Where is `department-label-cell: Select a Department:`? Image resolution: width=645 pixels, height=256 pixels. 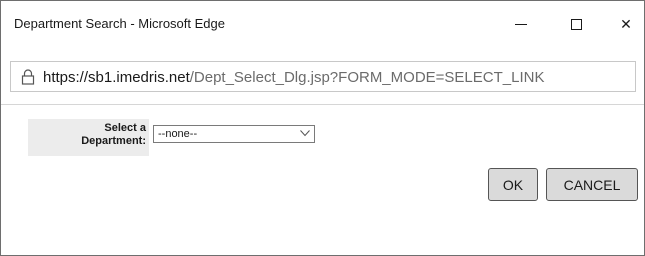 department-label-cell: Select a Department: is located at coordinates (88, 137).